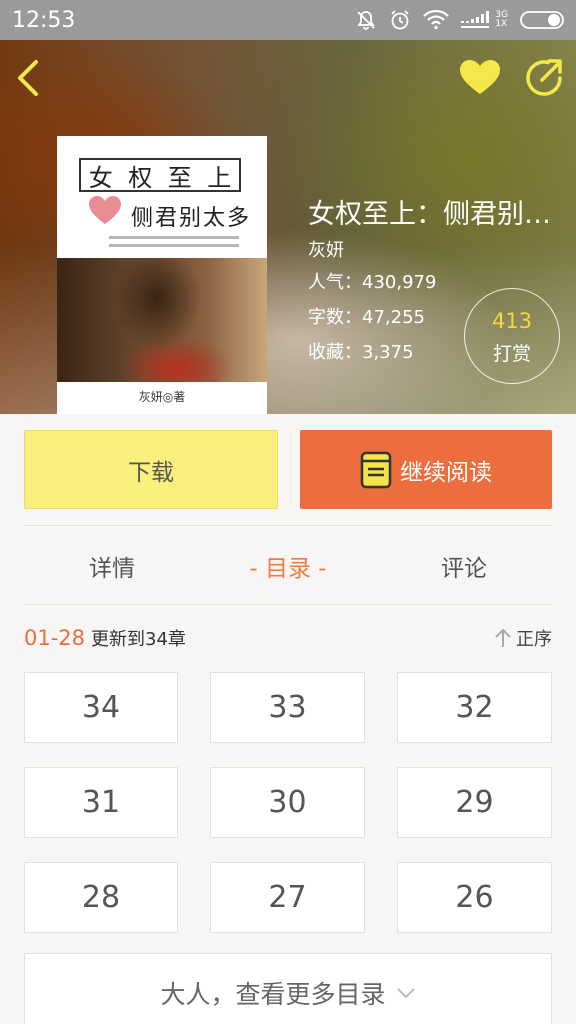  What do you see at coordinates (460, 20) in the screenshot?
I see `status-icons: 3G 1X` at bounding box center [460, 20].